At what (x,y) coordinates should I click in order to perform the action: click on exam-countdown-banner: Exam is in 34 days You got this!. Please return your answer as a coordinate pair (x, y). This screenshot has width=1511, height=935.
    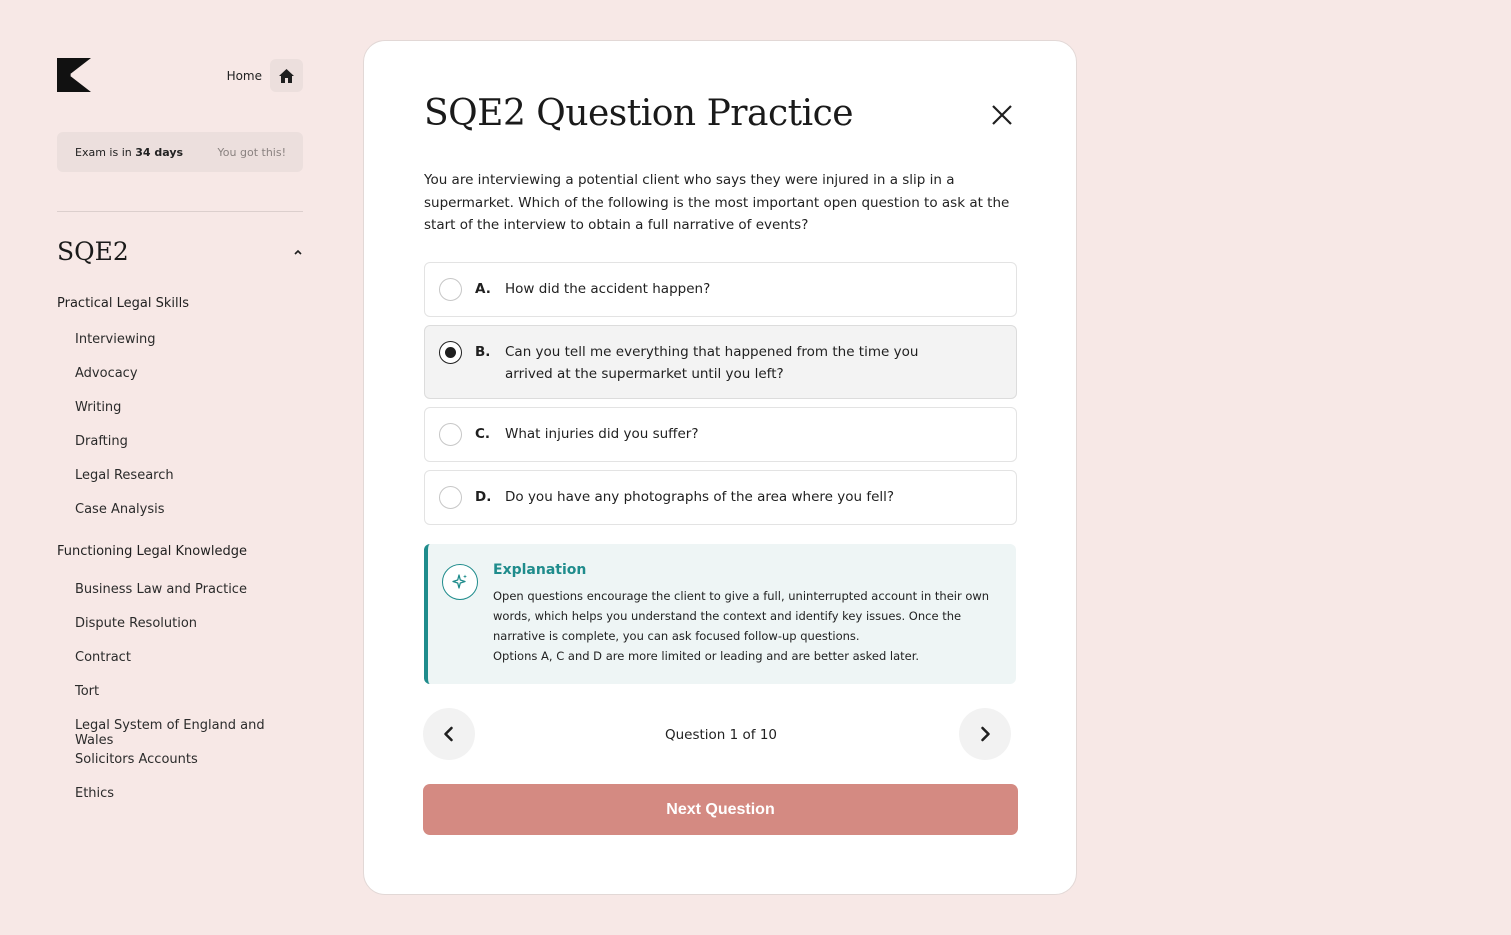
    Looking at the image, I should click on (180, 152).